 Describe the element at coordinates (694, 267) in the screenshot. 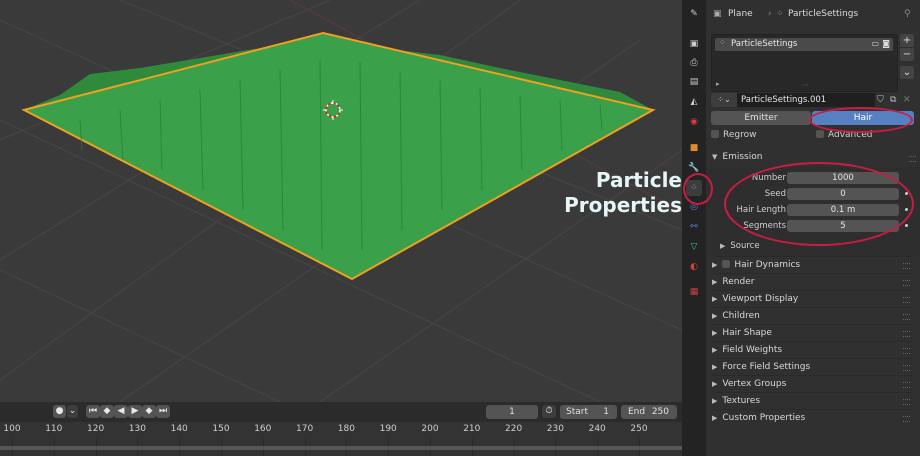

I see `material-tab-icon: ◐` at that location.